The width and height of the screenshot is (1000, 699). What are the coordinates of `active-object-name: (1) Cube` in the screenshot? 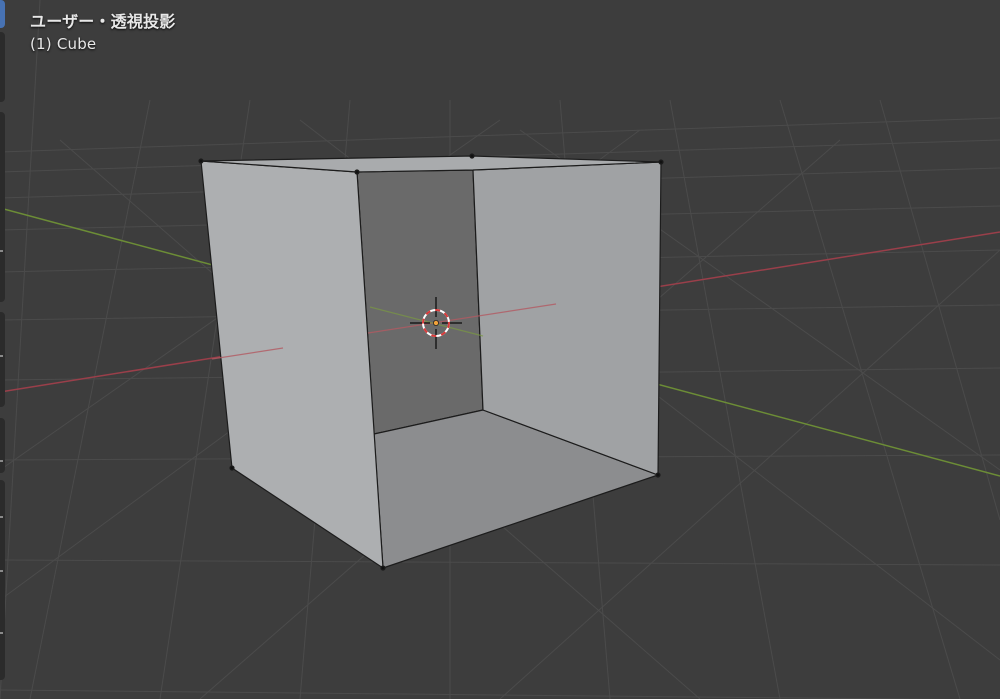 It's located at (63, 44).